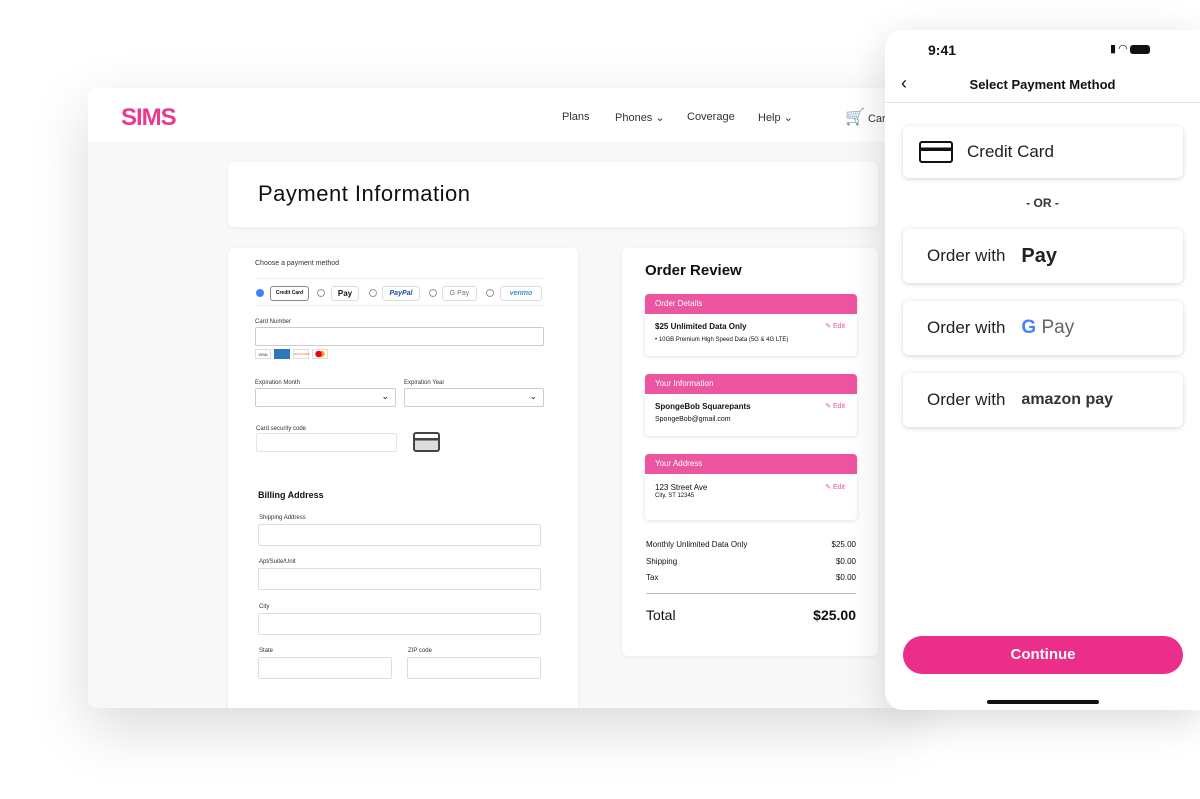 Image resolution: width=1200 pixels, height=799 pixels. Describe the element at coordinates (399, 624) in the screenshot. I see `city-input` at that location.